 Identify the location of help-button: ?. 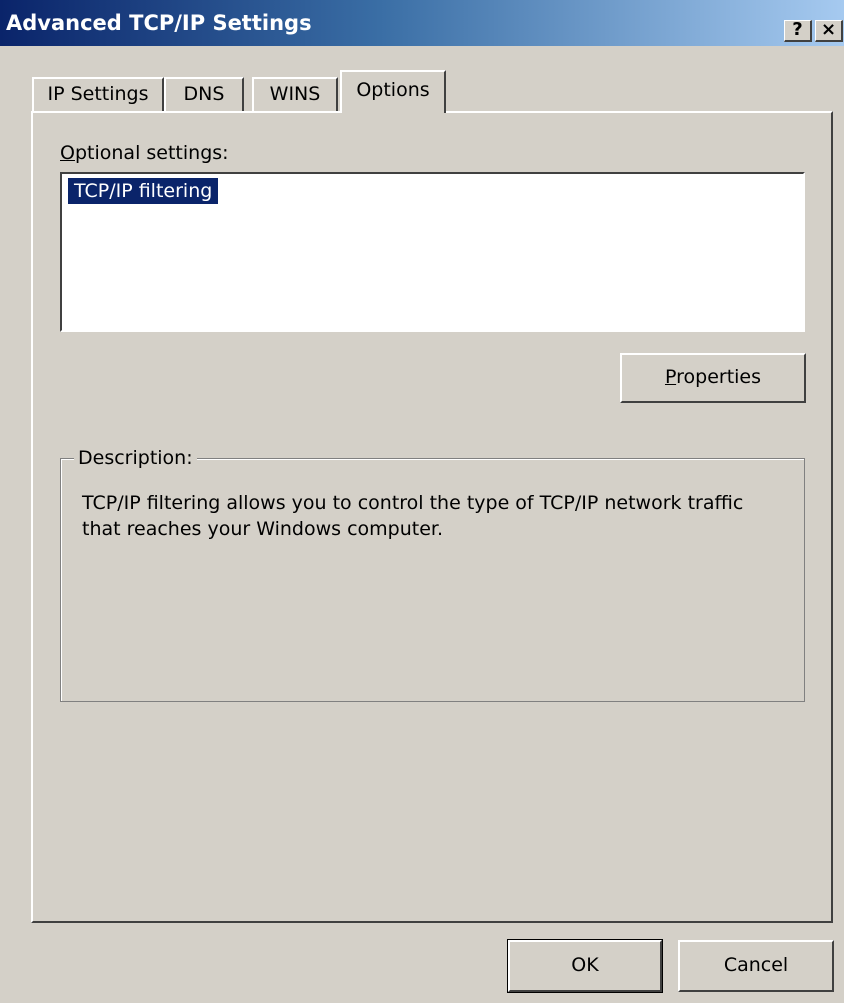
(798, 31).